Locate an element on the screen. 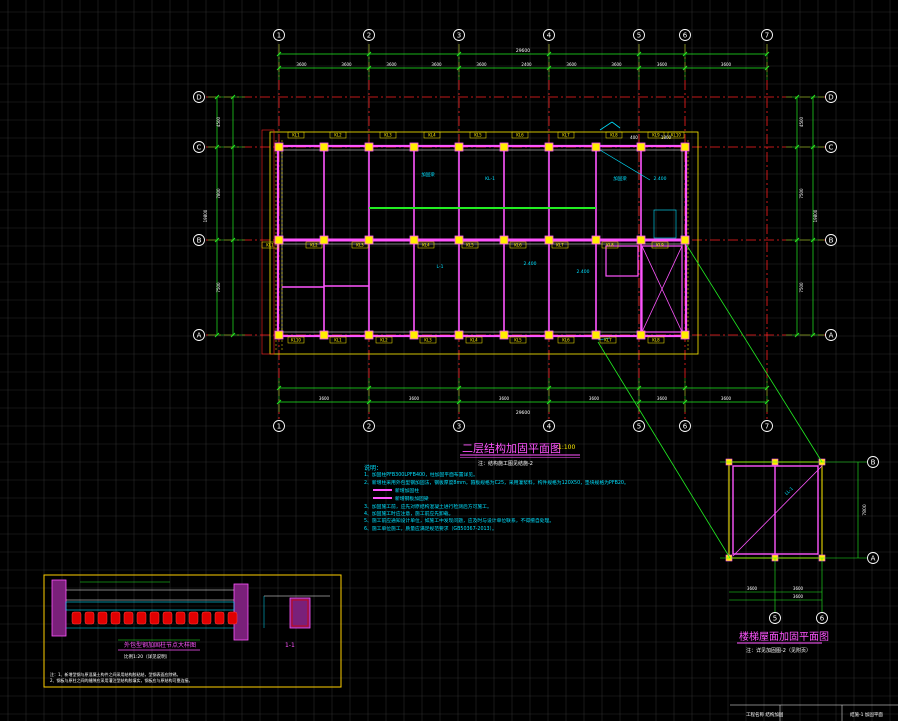 This screenshot has width=898, height=721. inset-row-bubble-label: B is located at coordinates (873, 463).